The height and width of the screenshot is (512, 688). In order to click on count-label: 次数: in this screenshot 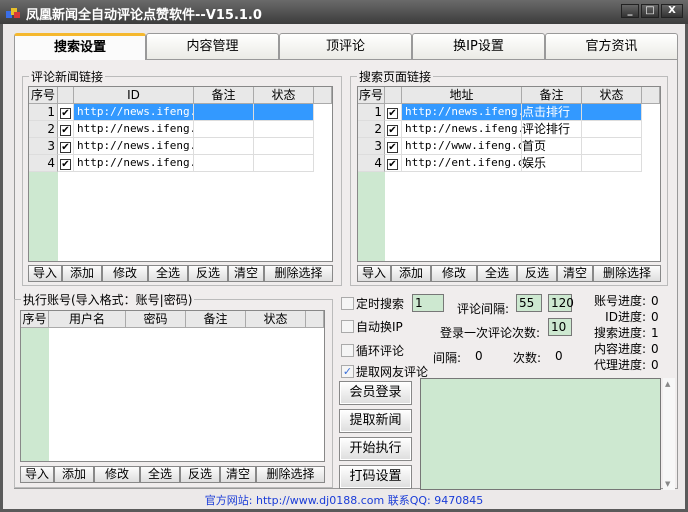, I will do `click(527, 358)`.